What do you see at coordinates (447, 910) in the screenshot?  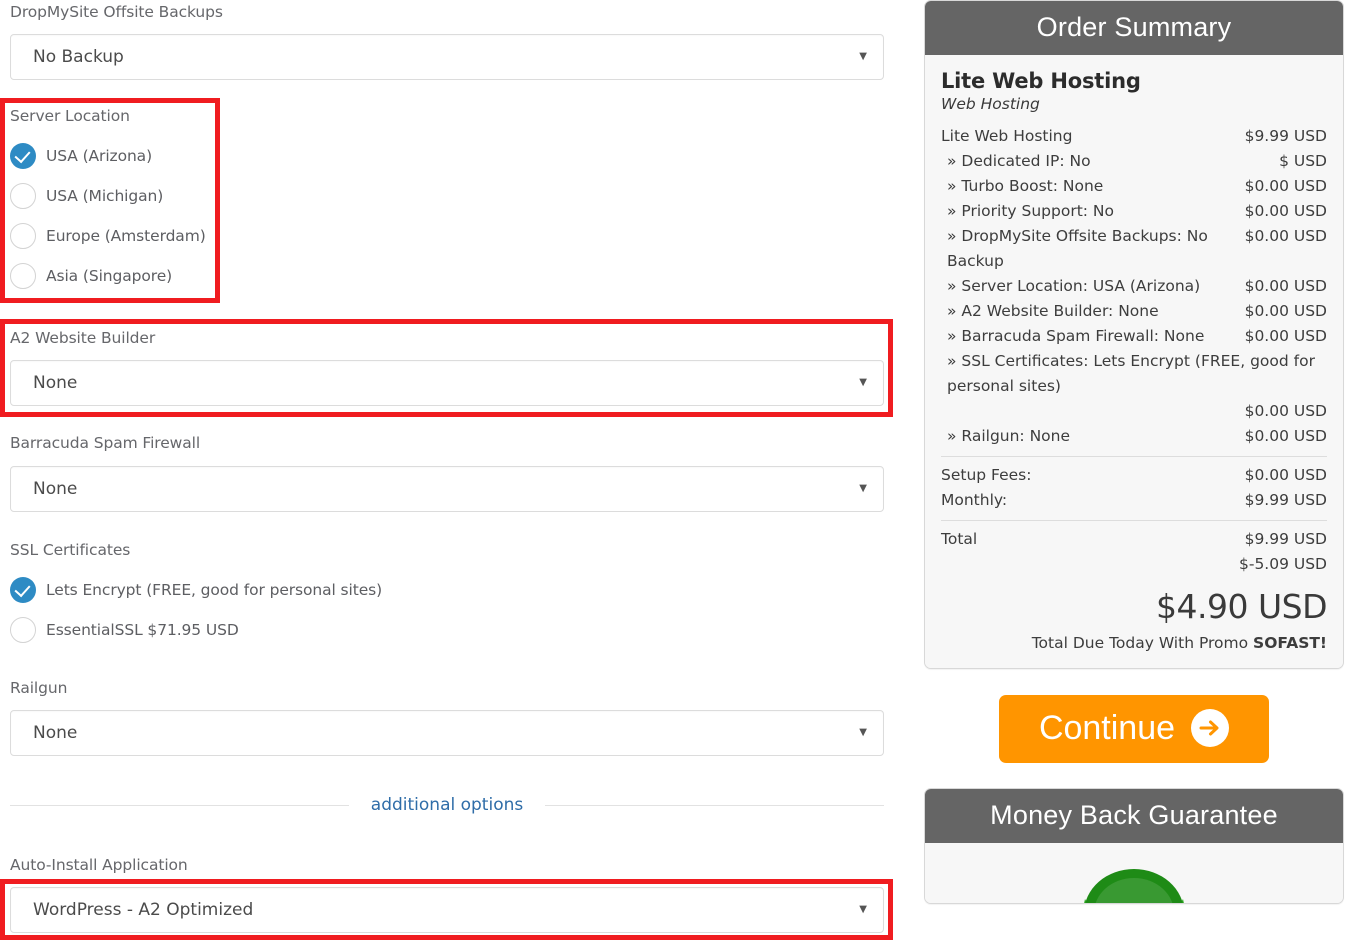 I see `select-auto-install-application: WordPress - A2 Optimized ▼` at bounding box center [447, 910].